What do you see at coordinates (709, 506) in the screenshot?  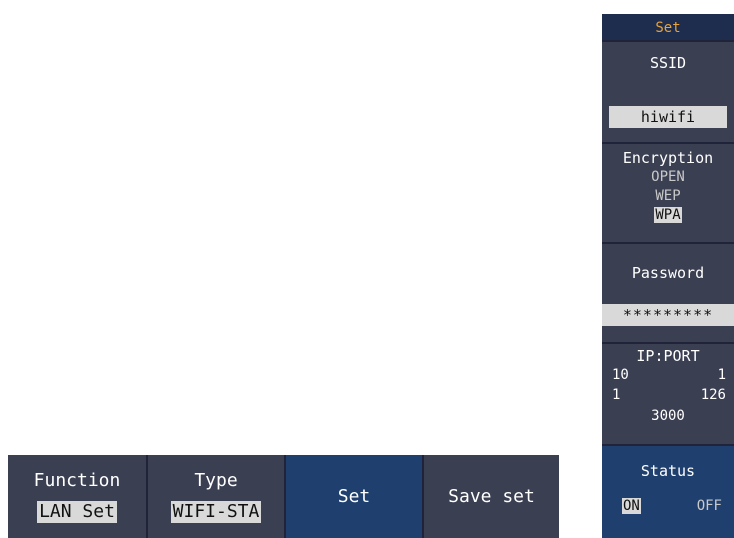 I see `status-off-option: OFF` at bounding box center [709, 506].